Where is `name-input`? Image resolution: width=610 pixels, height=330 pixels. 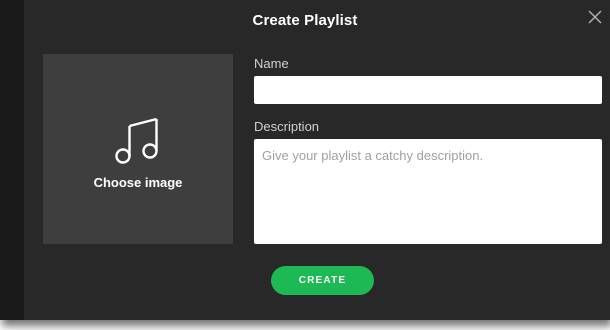 name-input is located at coordinates (428, 90).